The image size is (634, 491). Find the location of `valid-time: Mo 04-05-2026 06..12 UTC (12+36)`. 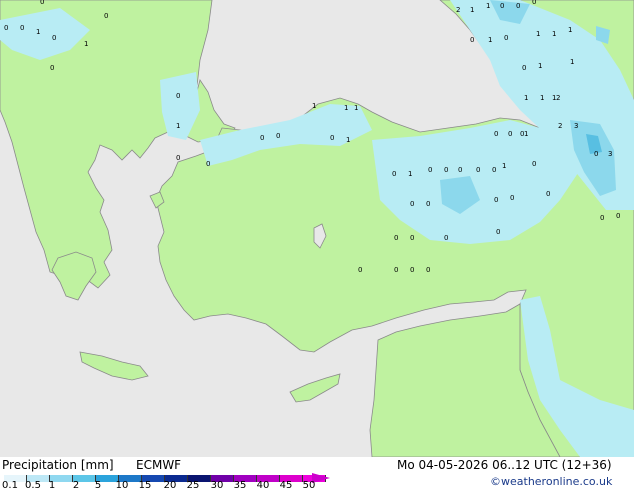

valid-time: Mo 04-05-2026 06..12 UTC (12+36) is located at coordinates (504, 465).